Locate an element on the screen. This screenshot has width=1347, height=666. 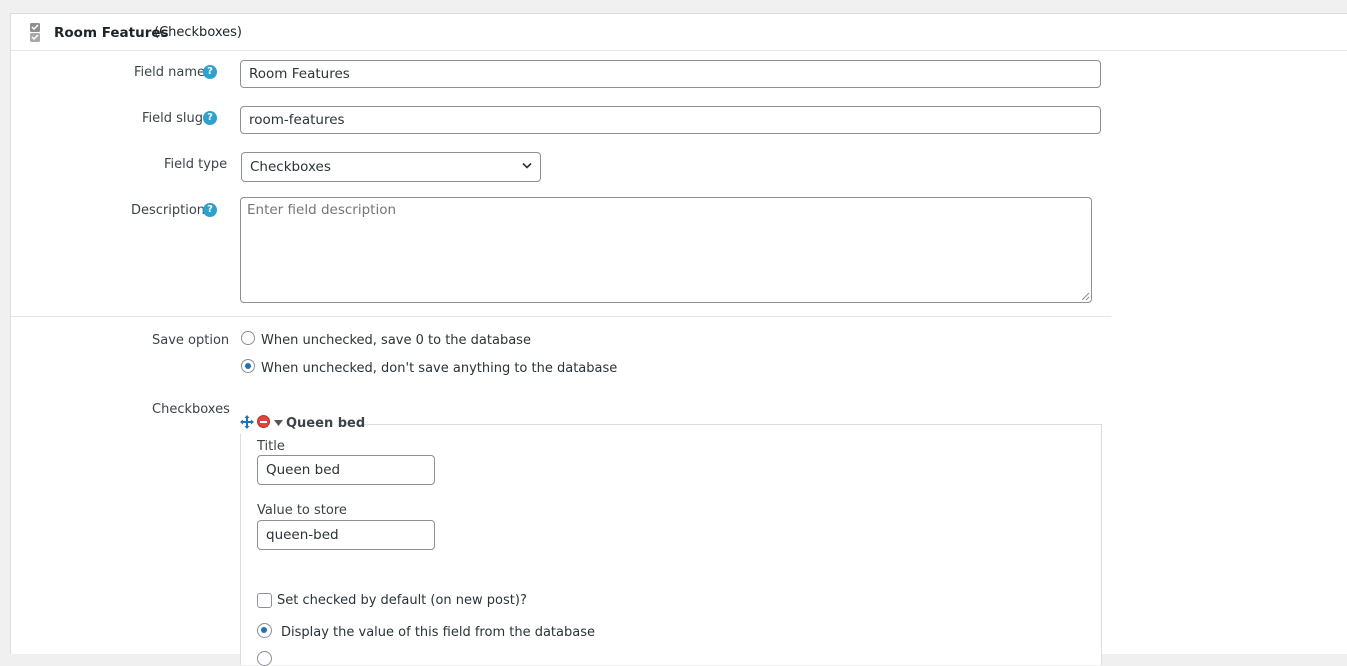
field-type-label: Field type is located at coordinates (196, 164).